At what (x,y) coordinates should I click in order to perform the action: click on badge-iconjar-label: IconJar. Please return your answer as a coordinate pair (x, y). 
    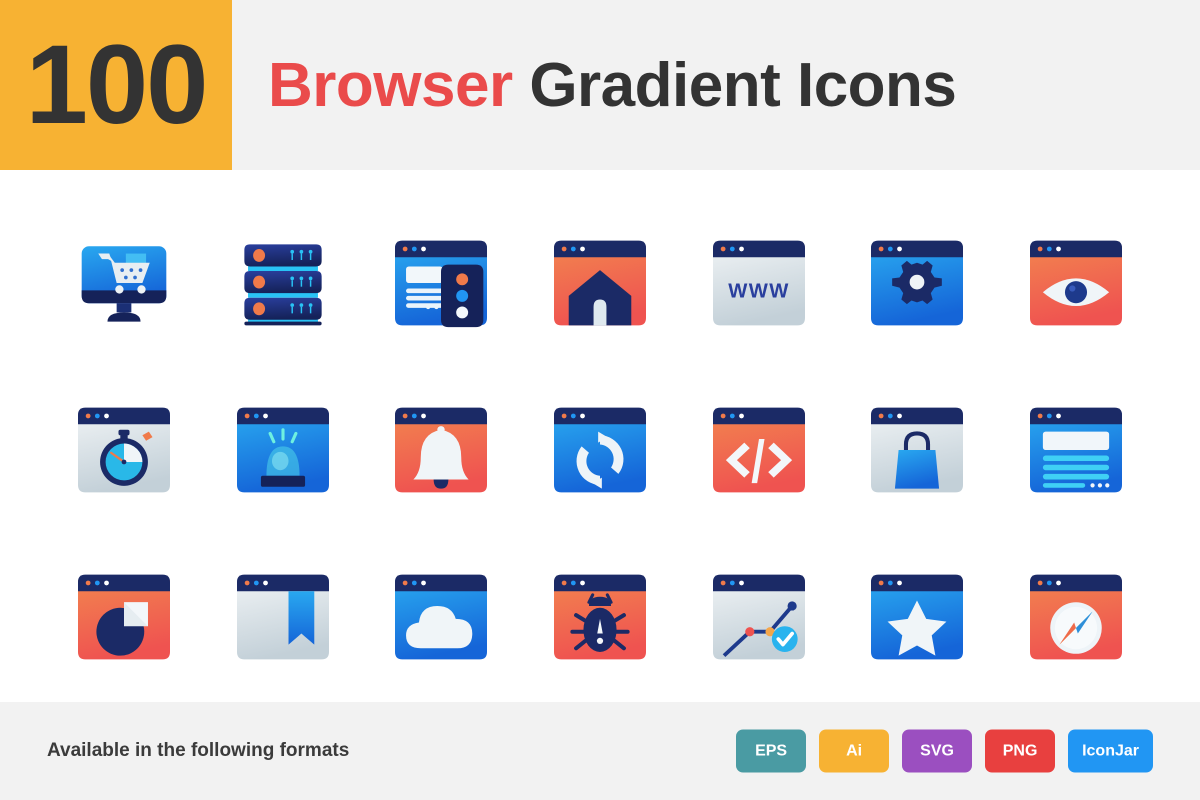
    Looking at the image, I should click on (1110, 750).